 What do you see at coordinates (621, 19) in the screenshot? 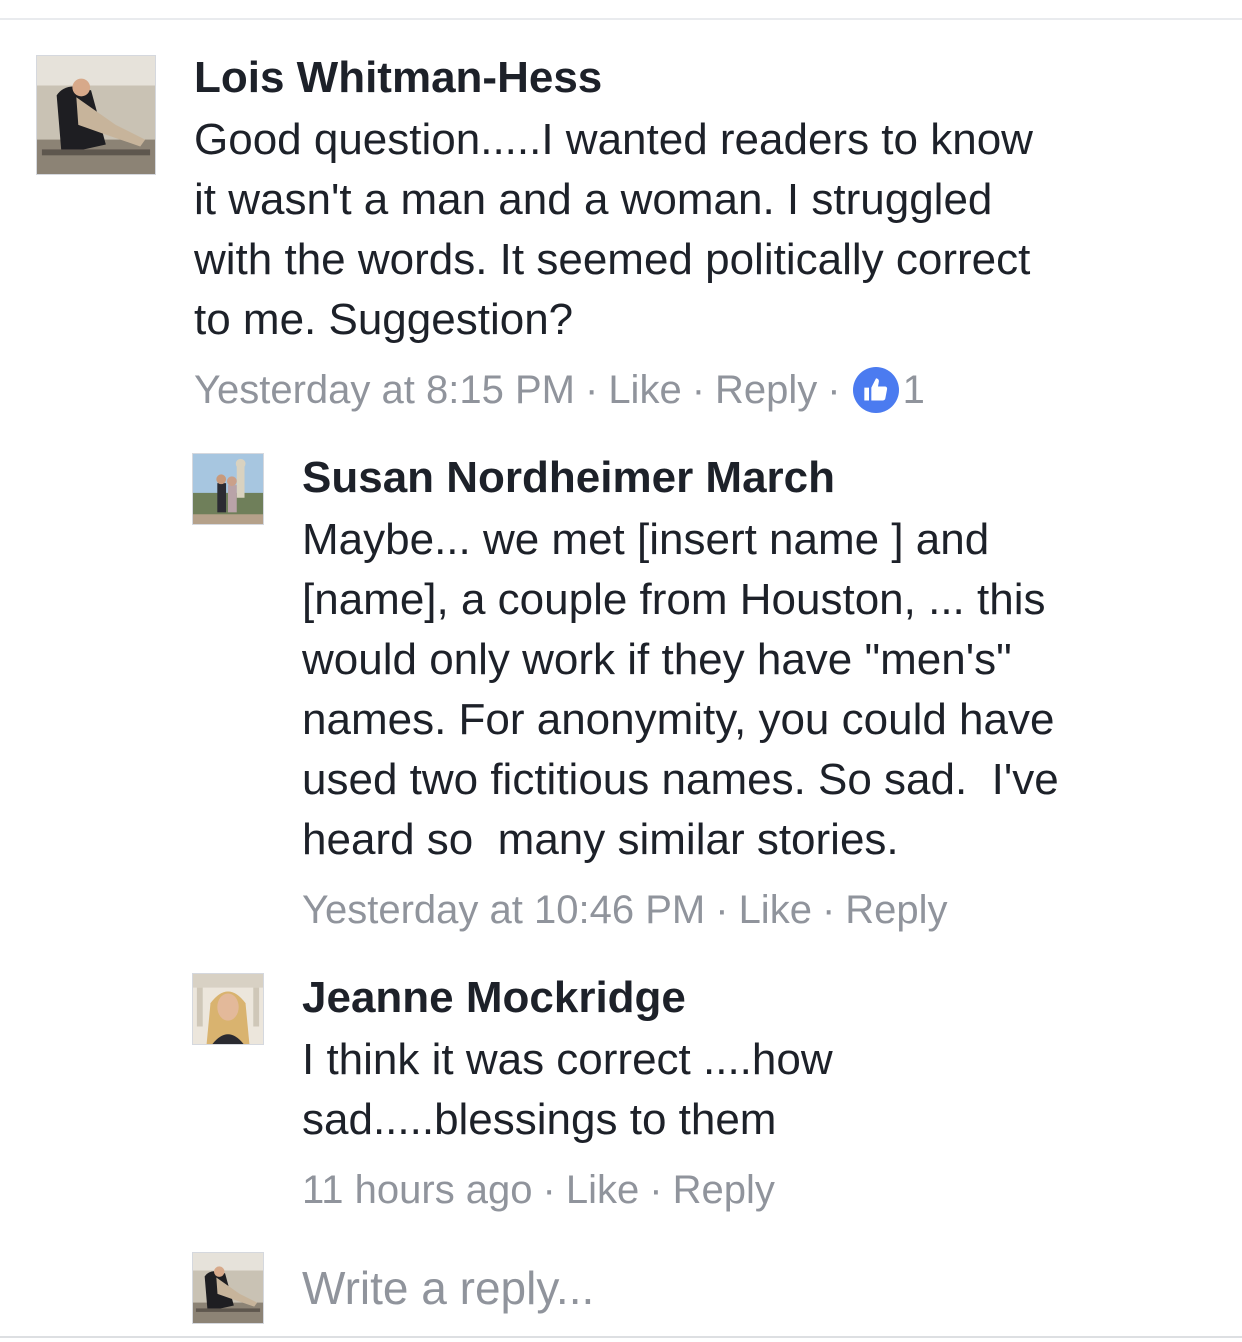
I see `top-divider` at bounding box center [621, 19].